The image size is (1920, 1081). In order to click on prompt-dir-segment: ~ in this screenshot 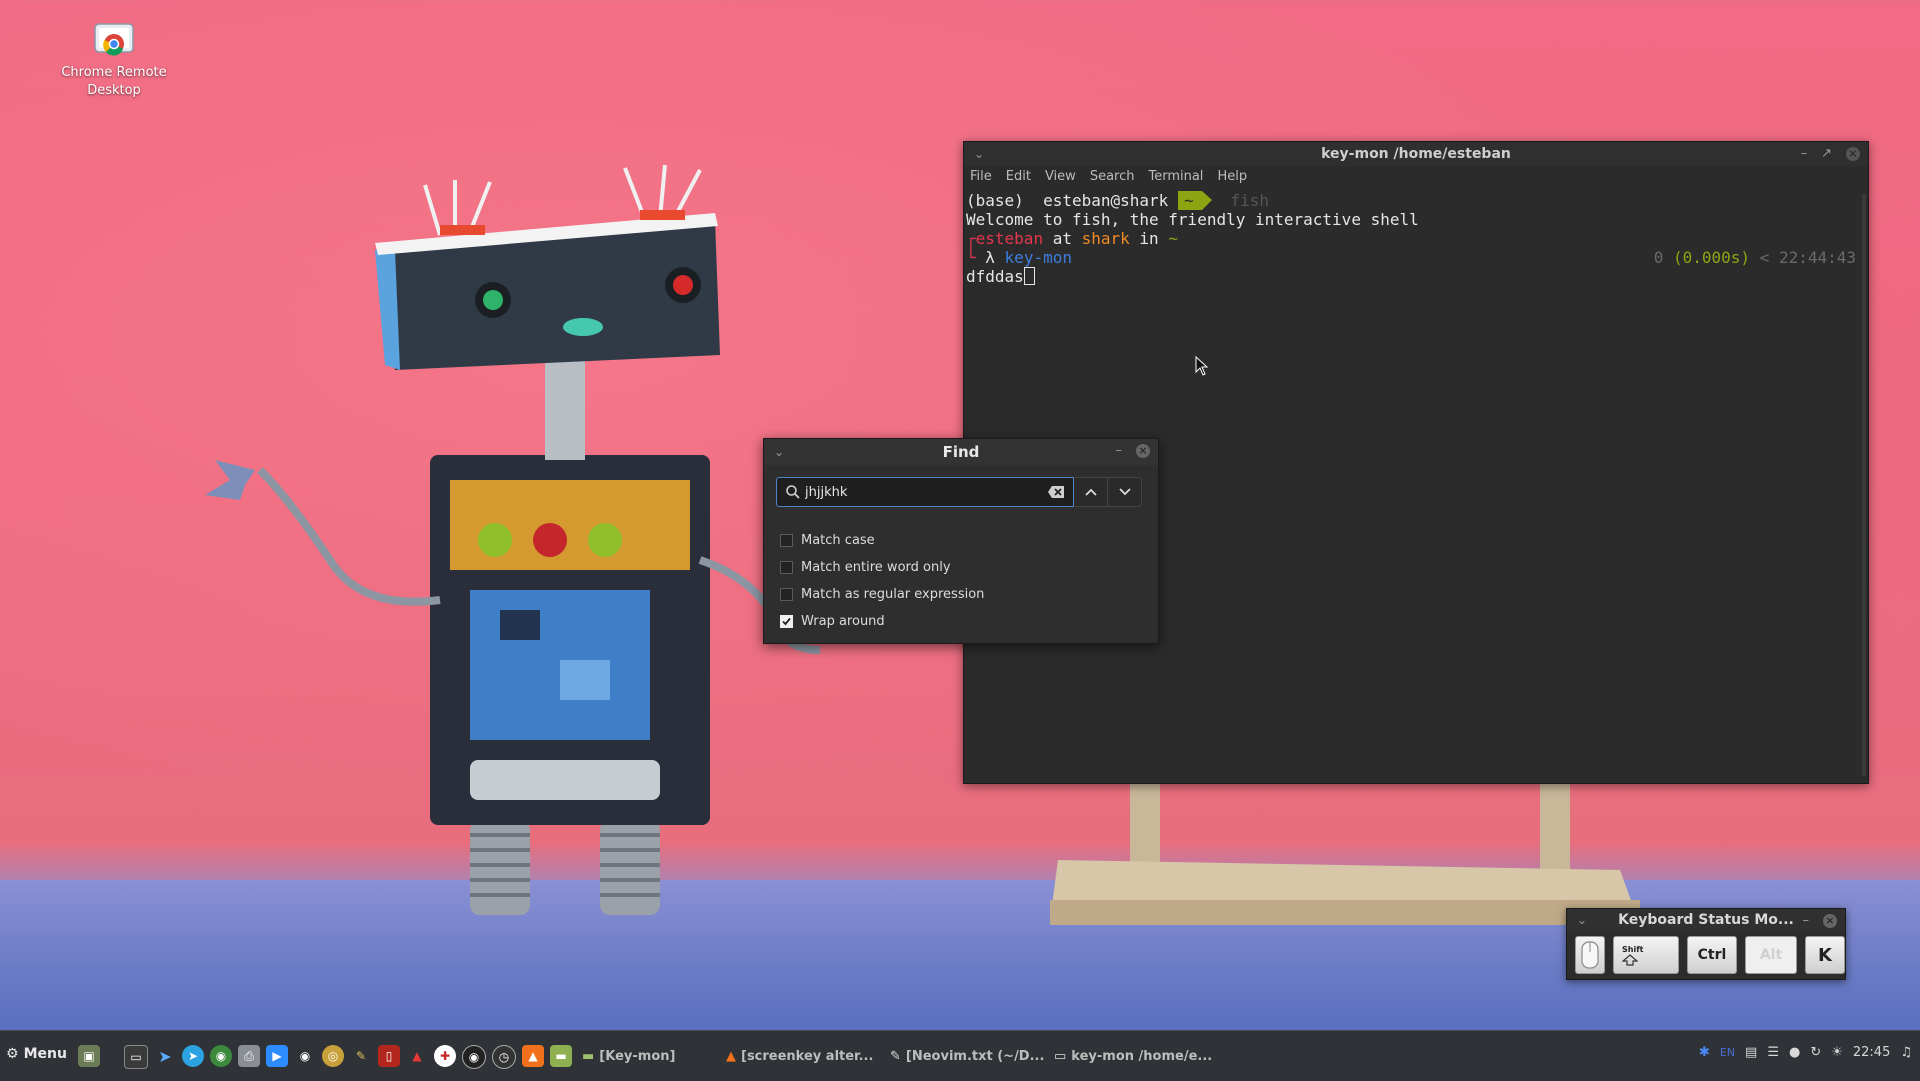, I will do `click(1194, 200)`.